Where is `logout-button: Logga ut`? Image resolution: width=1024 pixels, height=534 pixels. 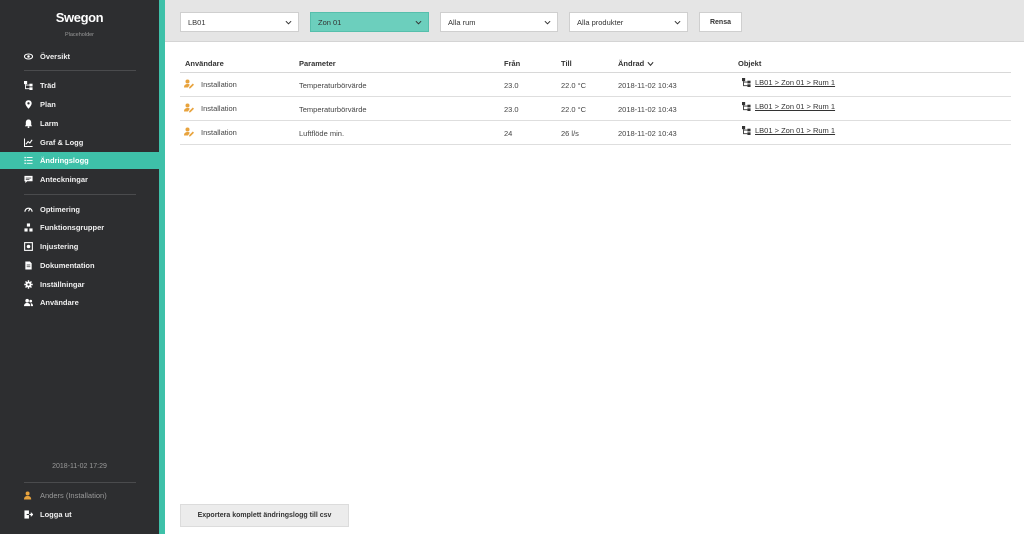 logout-button: Logga ut is located at coordinates (48, 514).